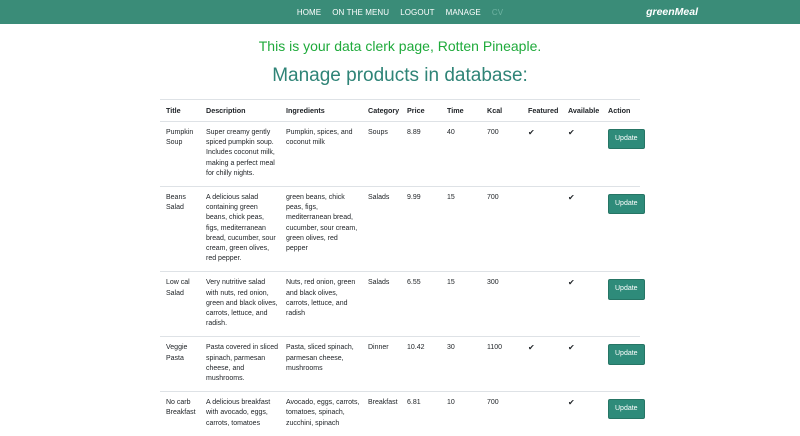 This screenshot has width=800, height=436. What do you see at coordinates (461, 364) in the screenshot?
I see `cell-time: 30` at bounding box center [461, 364].